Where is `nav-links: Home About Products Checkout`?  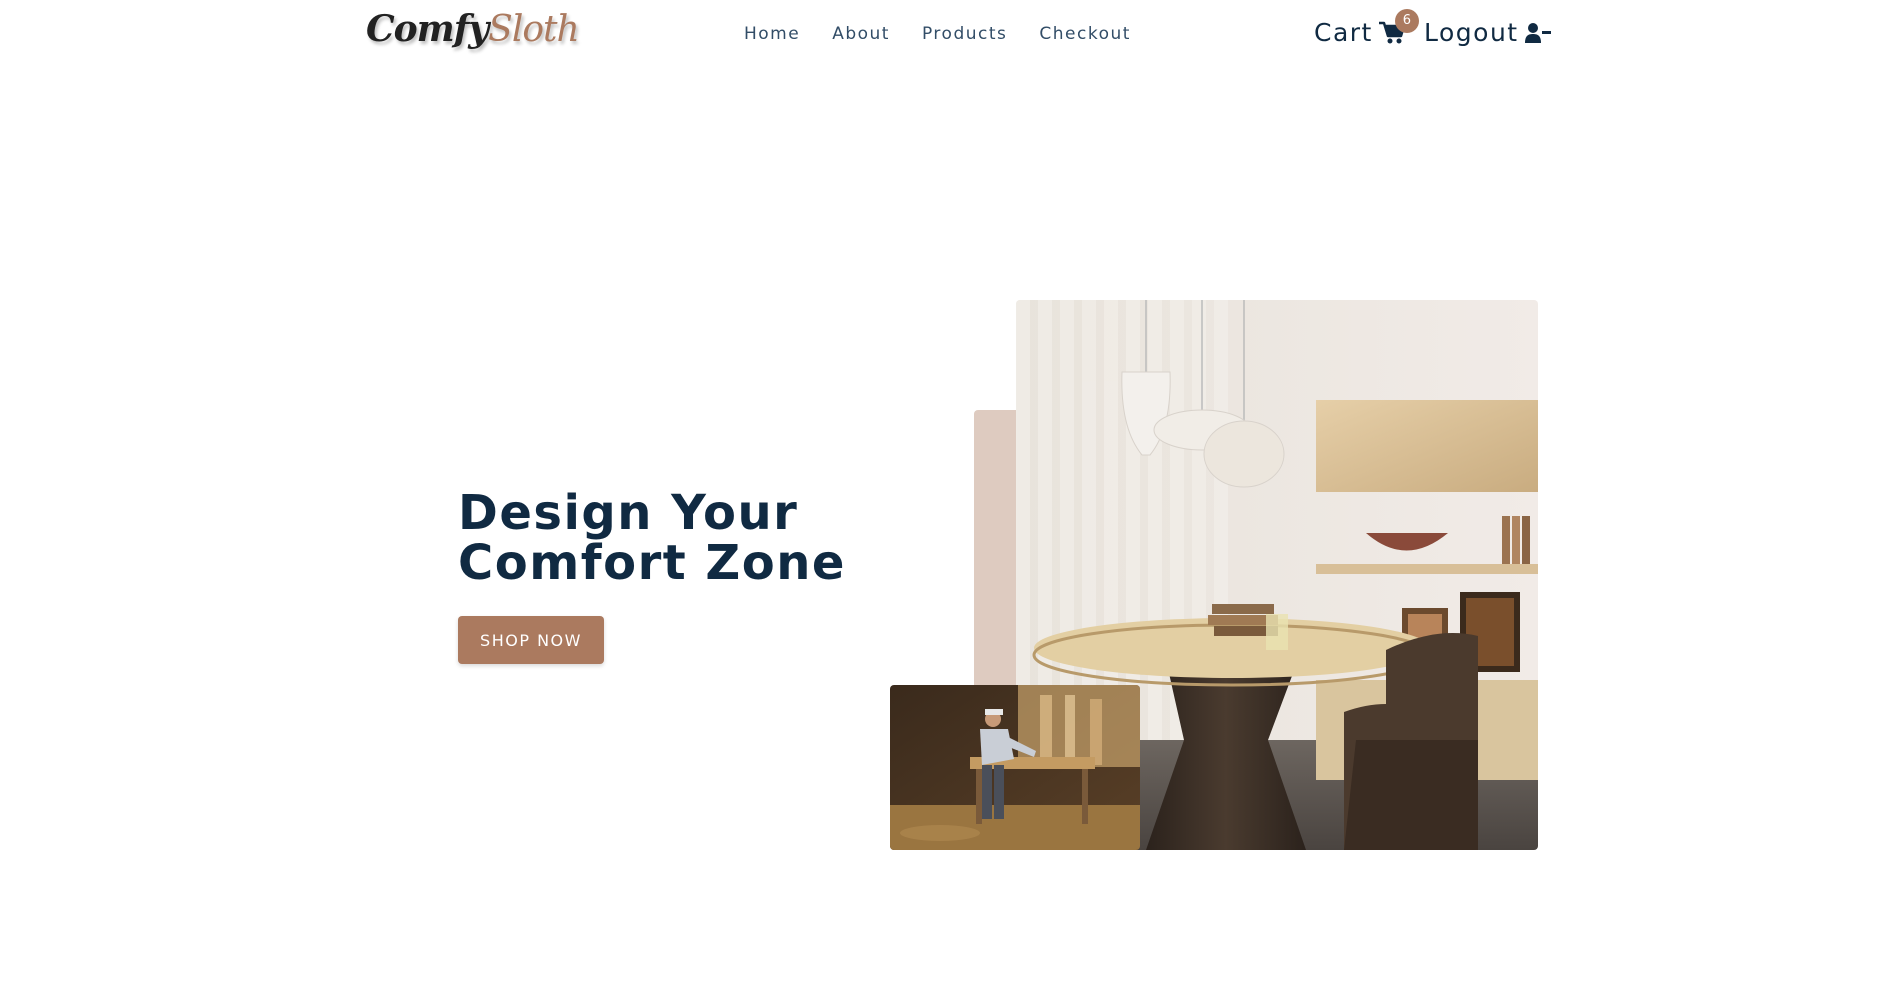 nav-links: Home About Products Checkout is located at coordinates (937, 34).